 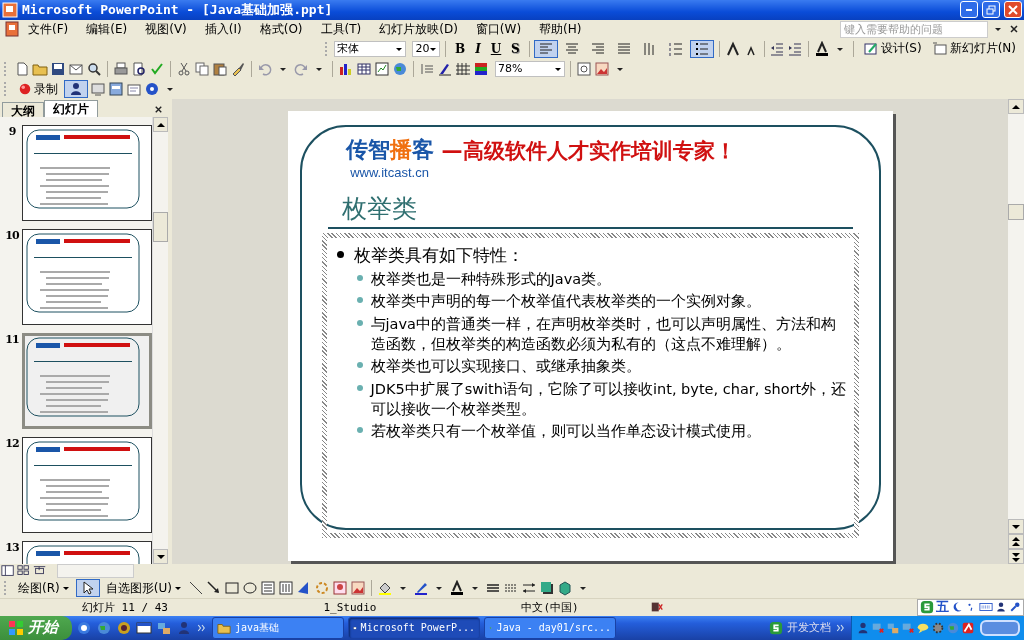 I want to click on next-slide-icon, so click(x=1016, y=556).